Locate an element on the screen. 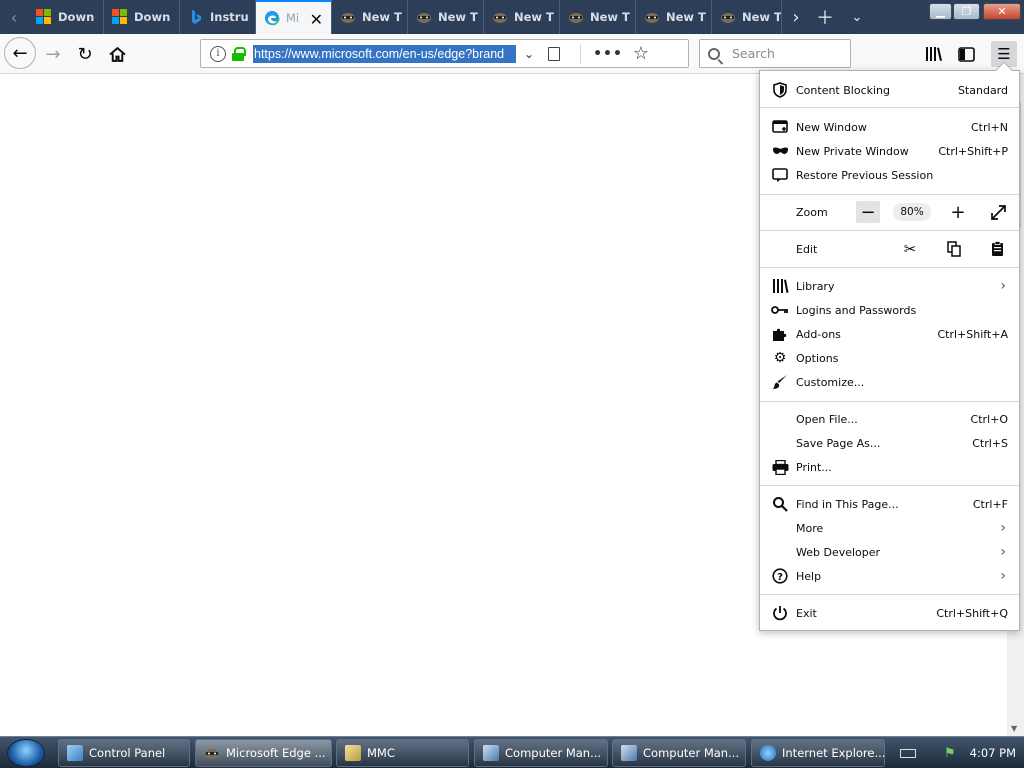 The height and width of the screenshot is (768, 1024). maximize-button: ❐ is located at coordinates (966, 11).